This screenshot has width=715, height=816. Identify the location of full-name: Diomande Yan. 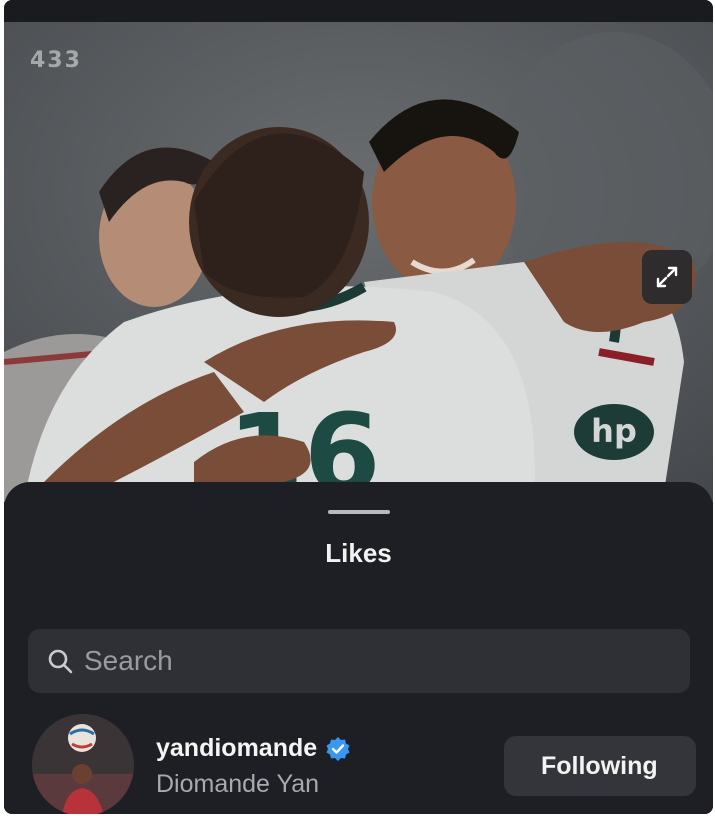
(238, 784).